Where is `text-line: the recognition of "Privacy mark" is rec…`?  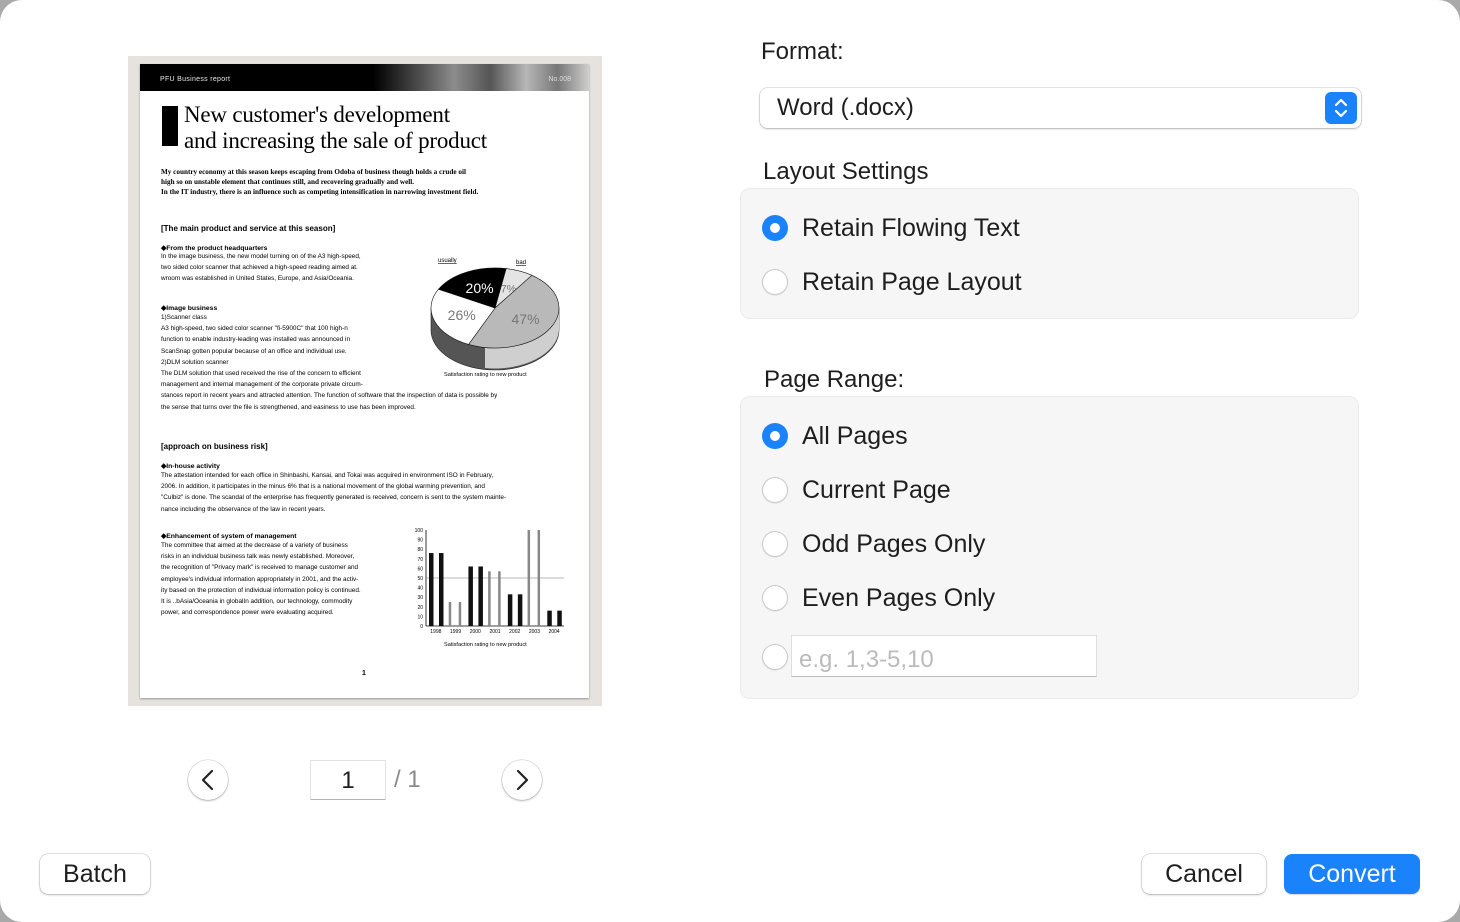
text-line: the recognition of "Privacy mark" is rec… is located at coordinates (260, 568).